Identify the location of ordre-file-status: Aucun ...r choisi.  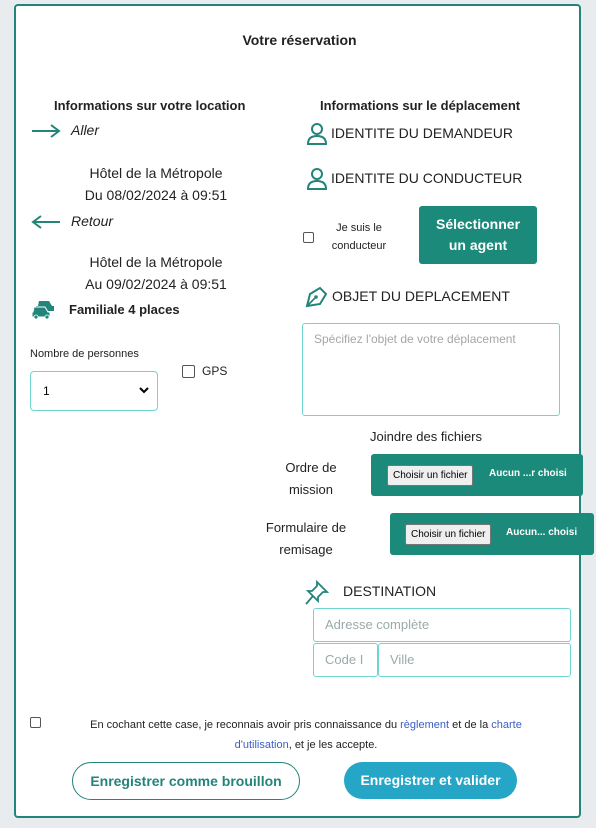
(528, 473).